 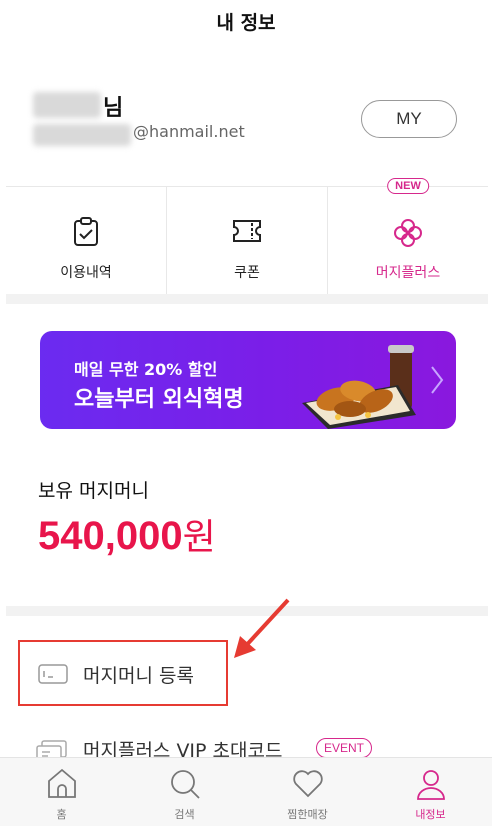 What do you see at coordinates (199, 536) in the screenshot?
I see `money-unit: 원` at bounding box center [199, 536].